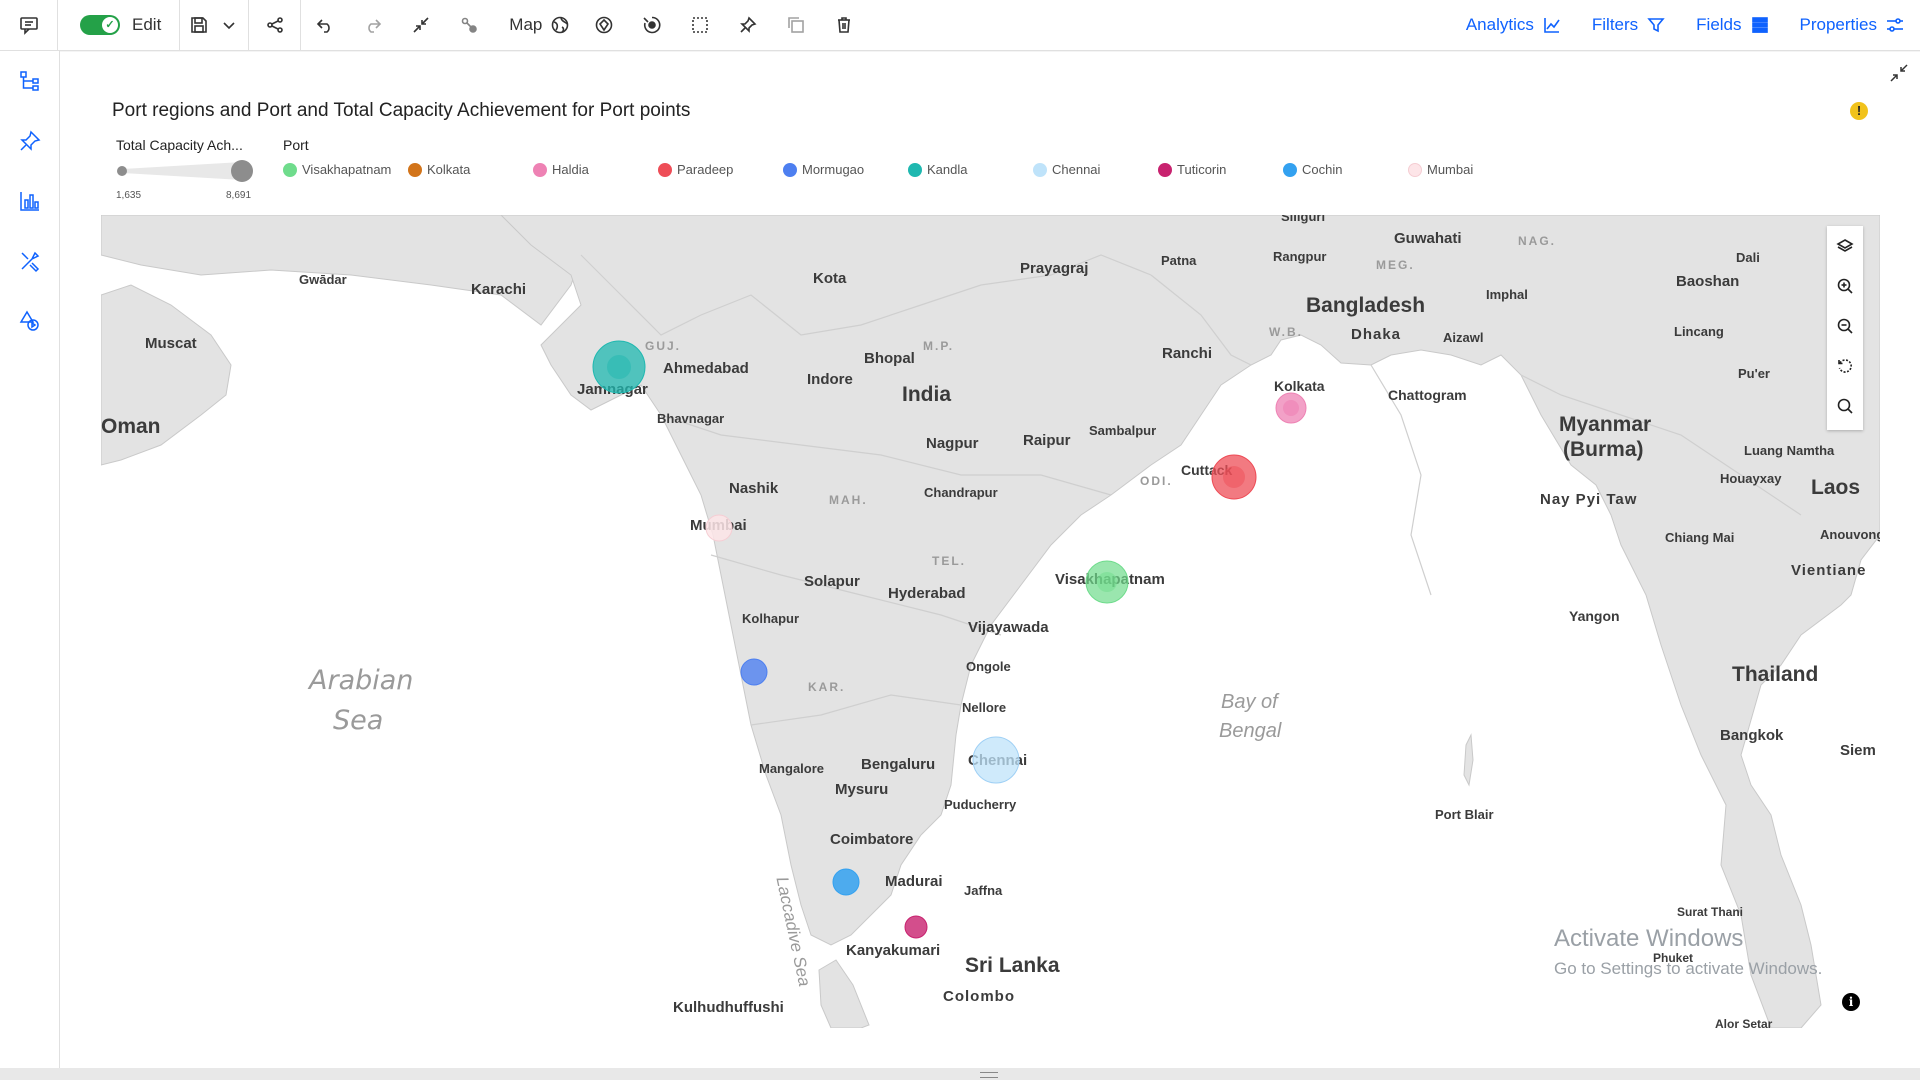 This screenshot has width=1920, height=1080. What do you see at coordinates (1300, 256) in the screenshot?
I see `map-label: Rangpur` at bounding box center [1300, 256].